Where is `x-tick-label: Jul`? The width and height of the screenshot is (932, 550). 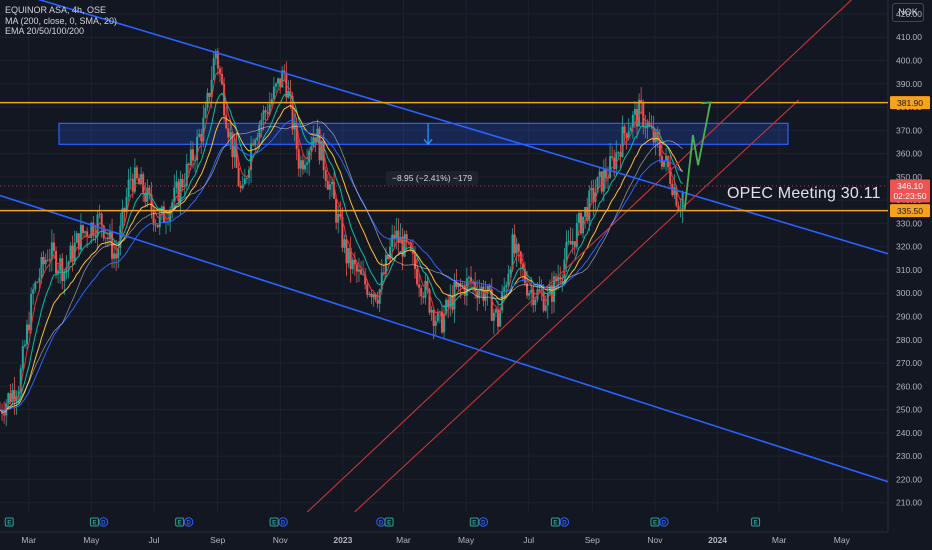 x-tick-label: Jul is located at coordinates (154, 540).